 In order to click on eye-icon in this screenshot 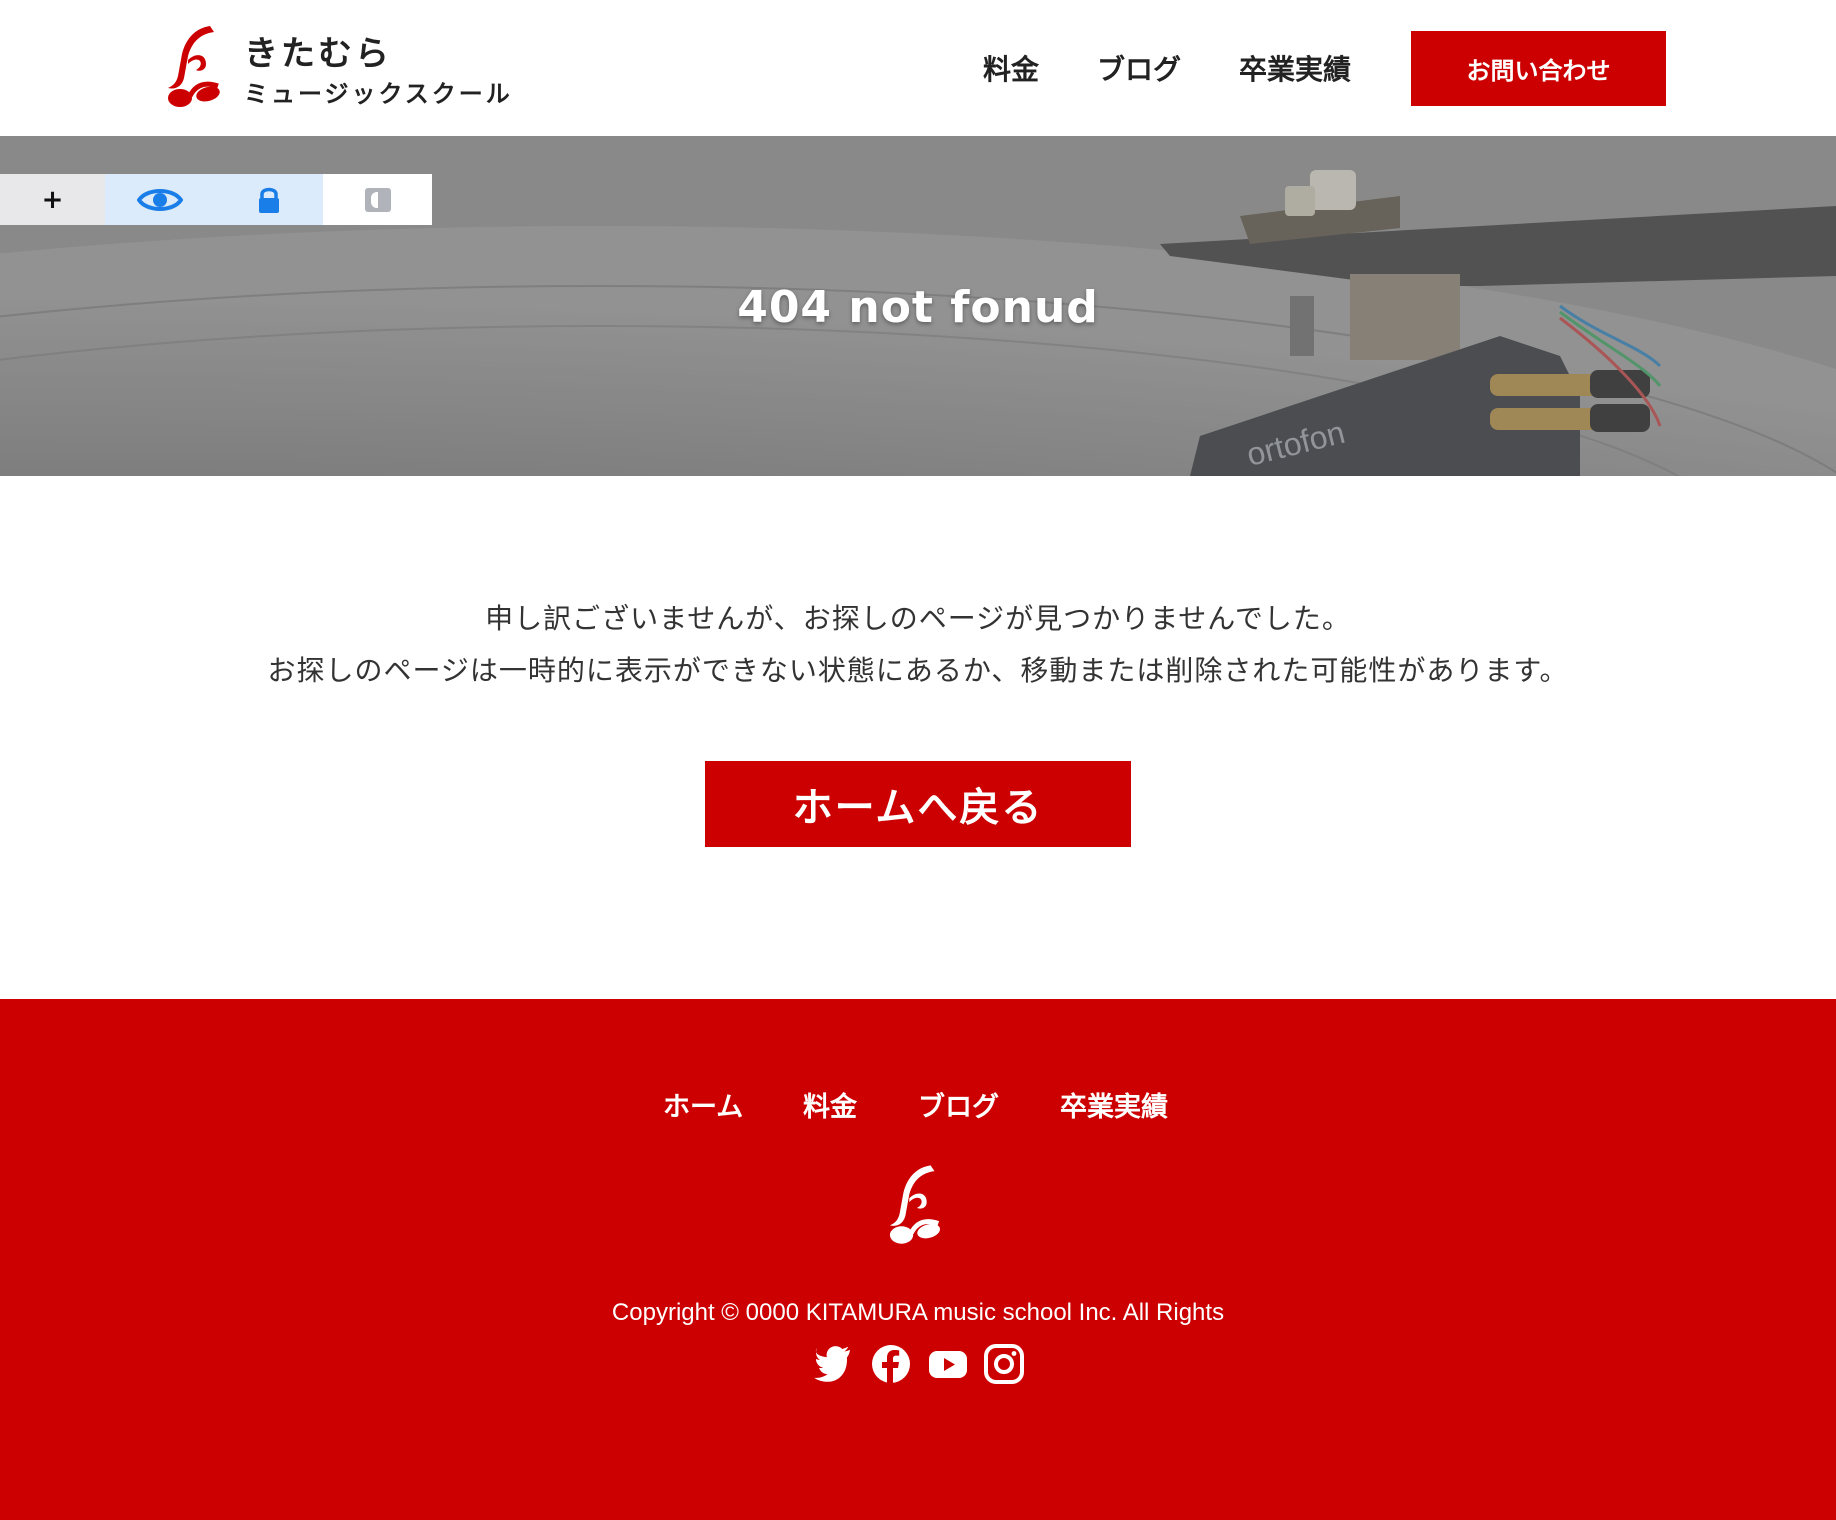, I will do `click(159, 199)`.